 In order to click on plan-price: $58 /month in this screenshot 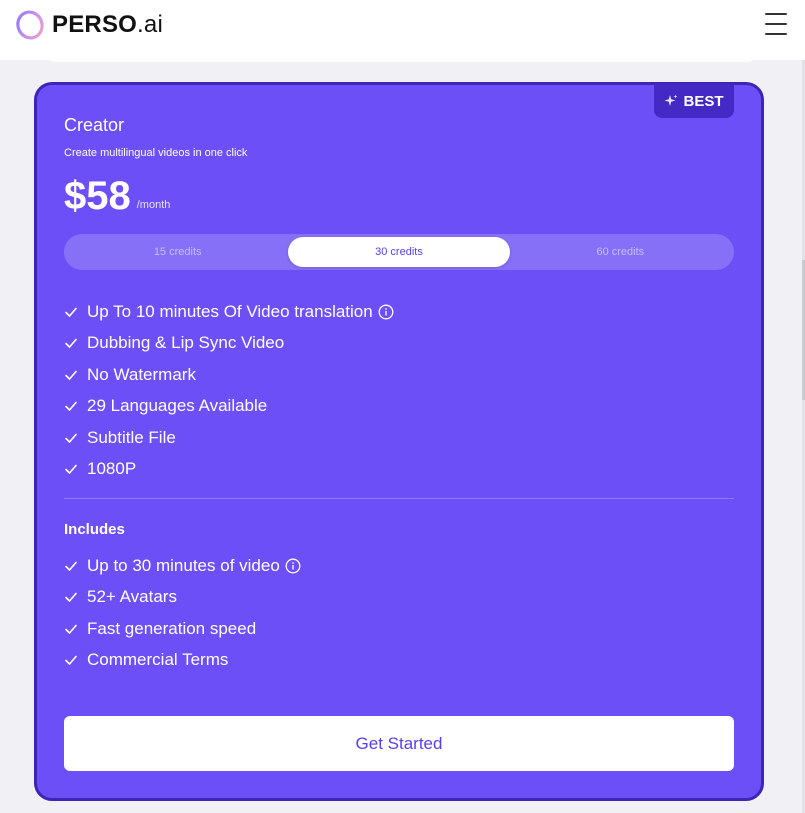, I will do `click(117, 196)`.